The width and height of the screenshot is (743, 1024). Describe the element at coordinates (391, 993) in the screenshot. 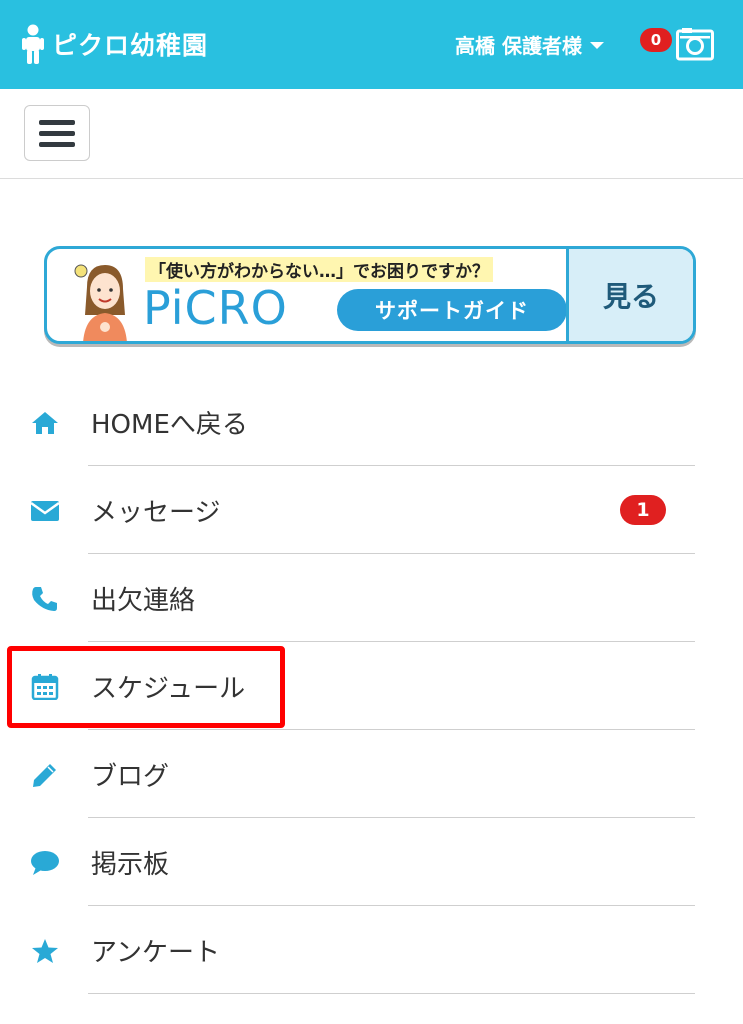

I see `divider` at that location.